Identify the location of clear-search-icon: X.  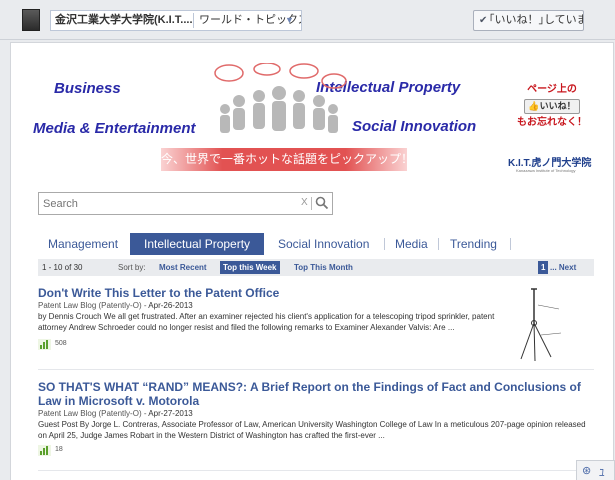
(304, 202).